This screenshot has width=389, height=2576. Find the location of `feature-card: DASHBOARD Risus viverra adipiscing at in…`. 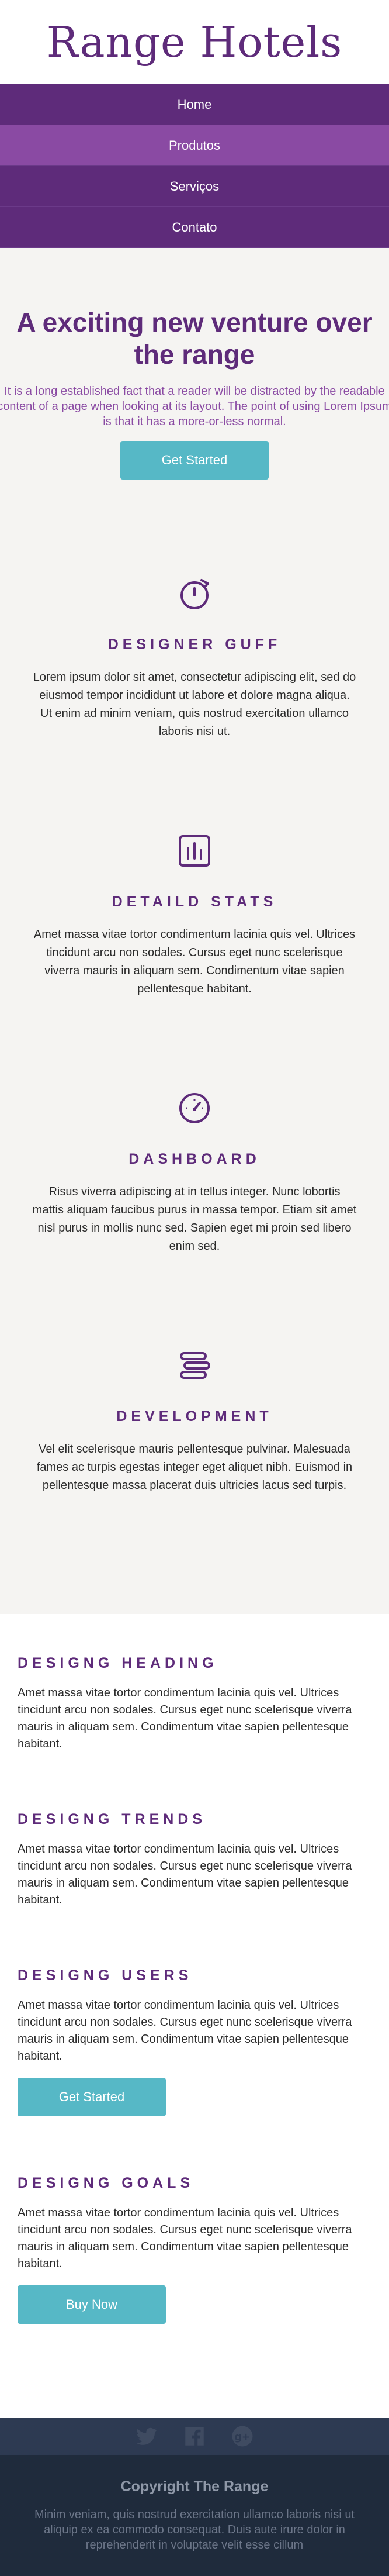

feature-card: DASHBOARD Risus viverra adipiscing at in… is located at coordinates (194, 1205).